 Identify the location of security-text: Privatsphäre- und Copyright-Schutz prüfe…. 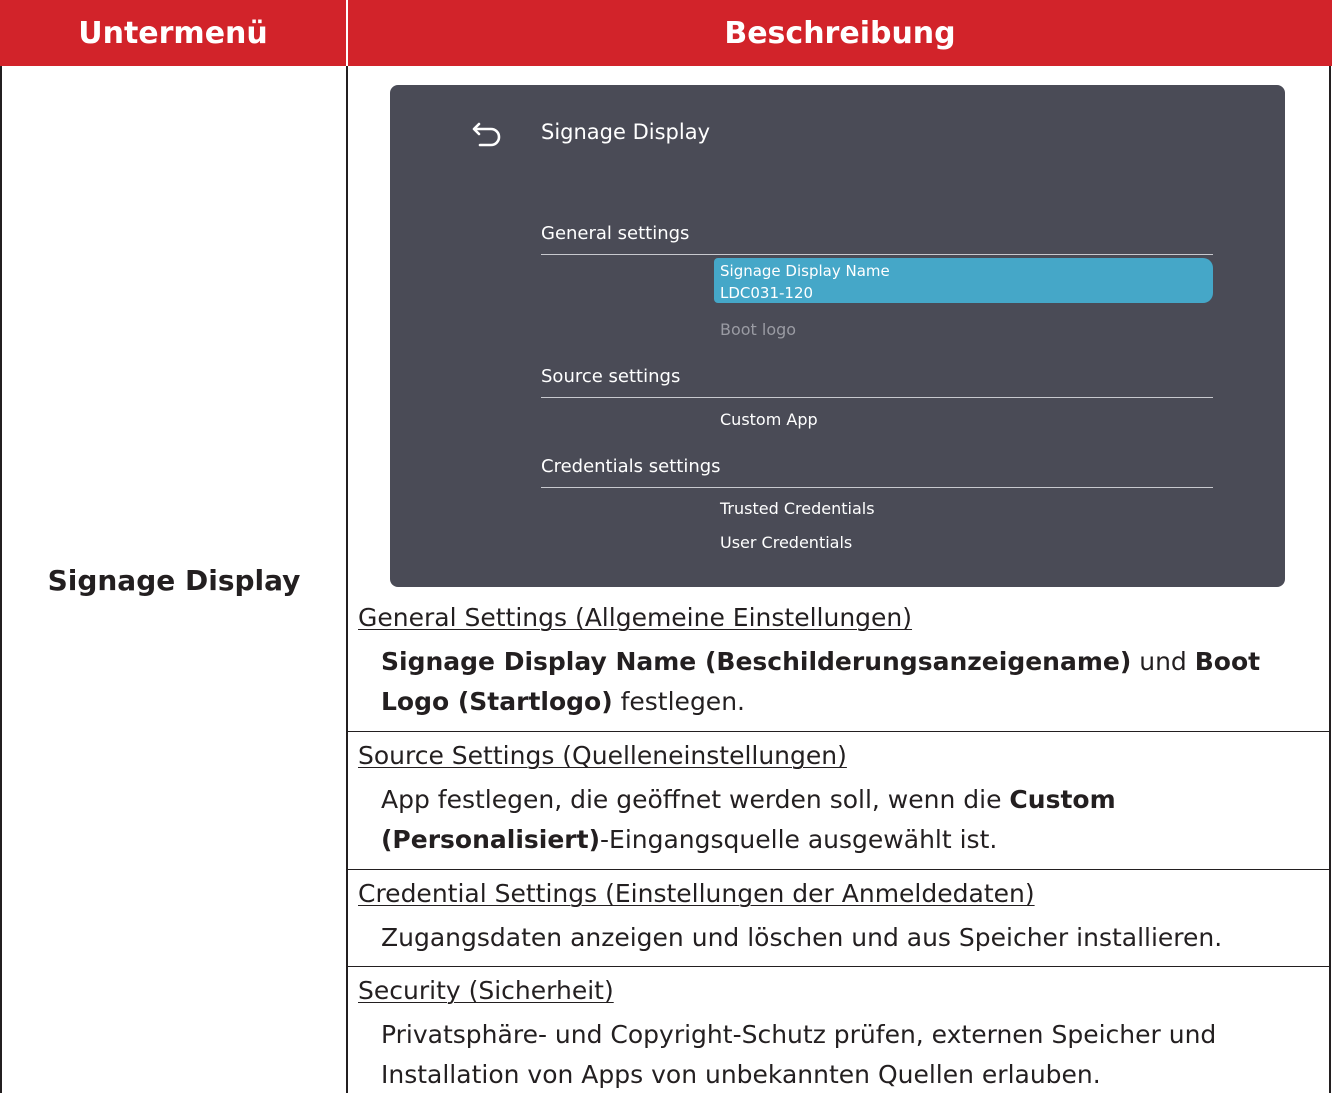
(799, 1054).